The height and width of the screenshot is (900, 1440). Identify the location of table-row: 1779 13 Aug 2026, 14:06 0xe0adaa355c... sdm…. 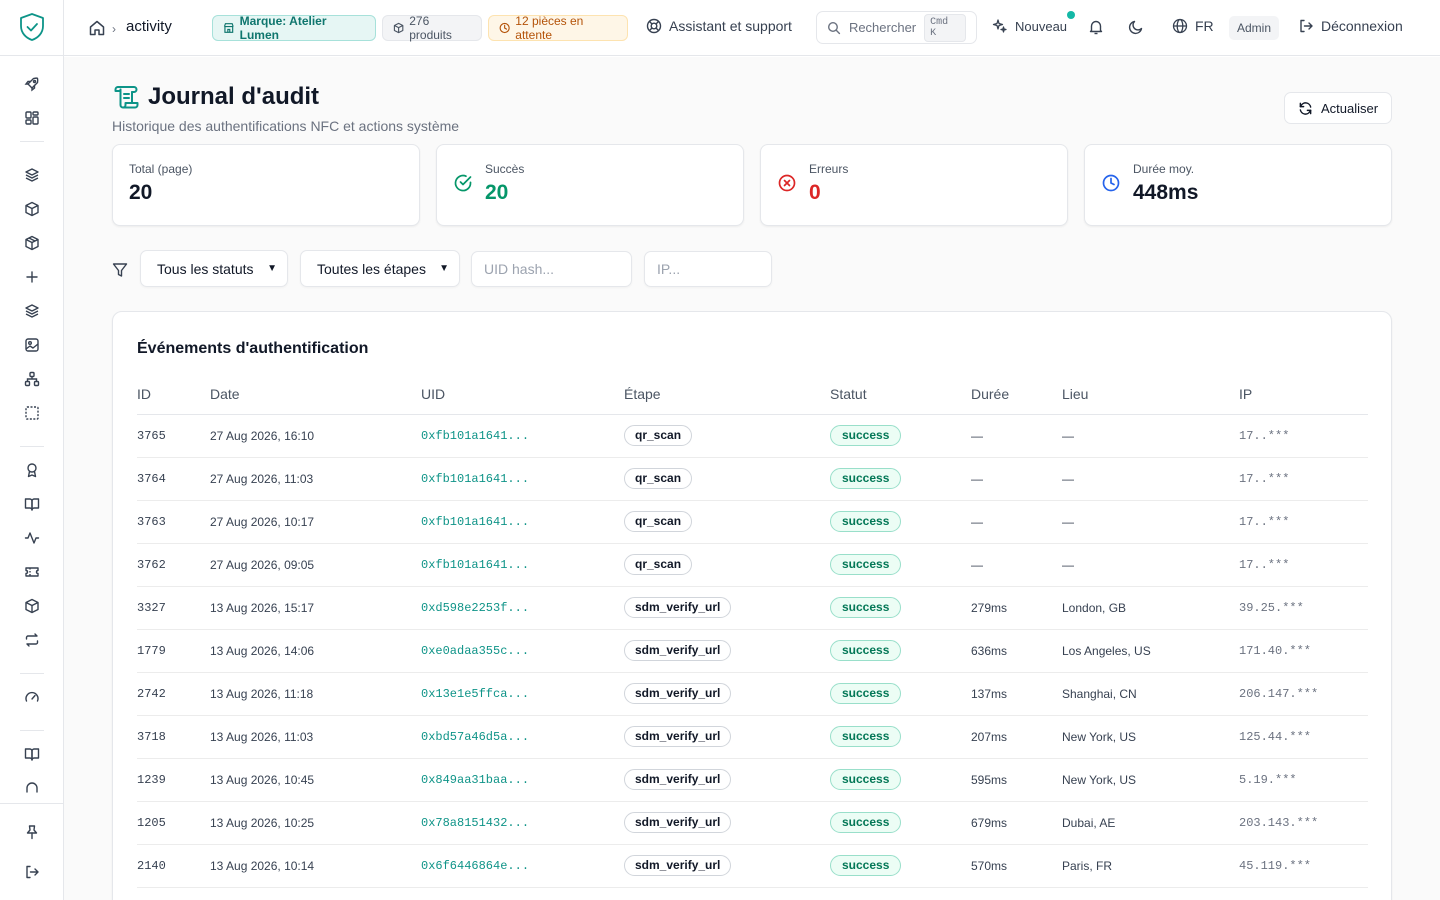
(752, 651).